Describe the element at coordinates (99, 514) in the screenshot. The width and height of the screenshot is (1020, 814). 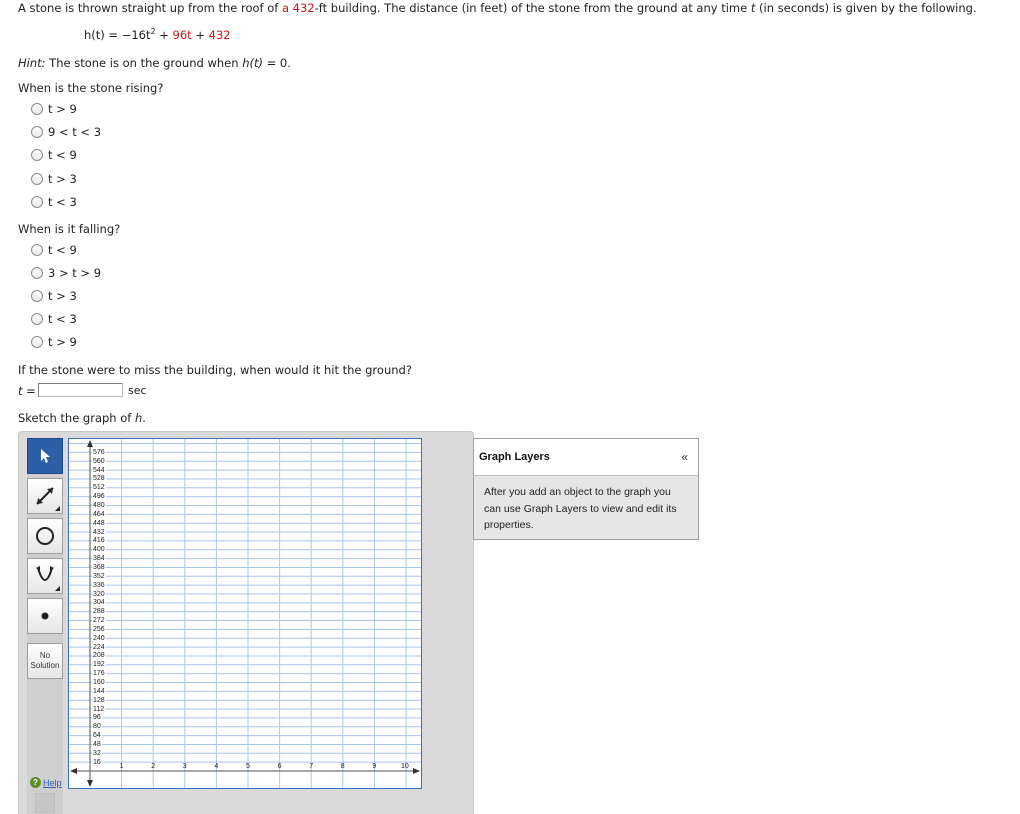
I see `y-tick-label: 464` at that location.